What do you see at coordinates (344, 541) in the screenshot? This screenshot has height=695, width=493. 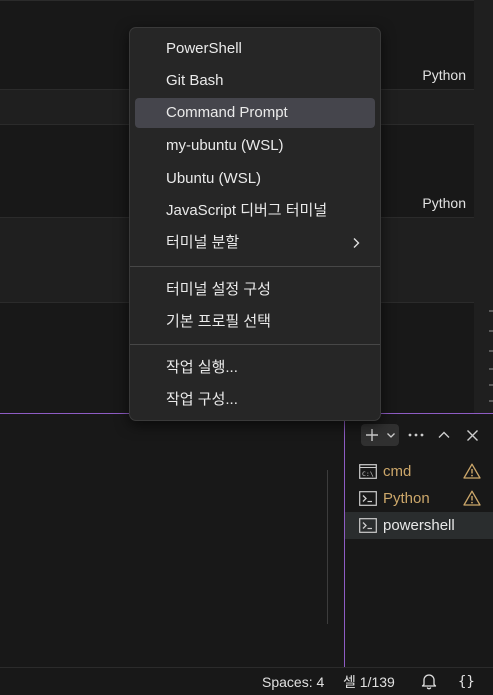 I see `terminal-tabs-sash` at bounding box center [344, 541].